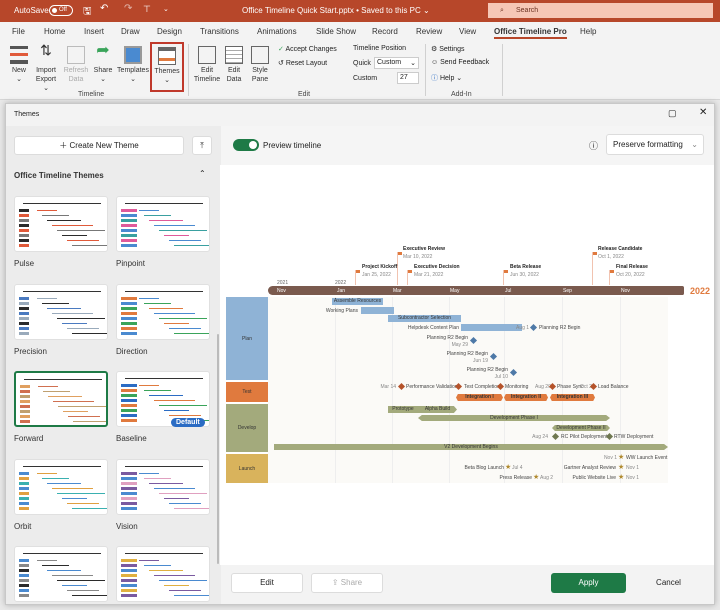  Describe the element at coordinates (467, 31) in the screenshot. I see `tab-view: View` at that location.